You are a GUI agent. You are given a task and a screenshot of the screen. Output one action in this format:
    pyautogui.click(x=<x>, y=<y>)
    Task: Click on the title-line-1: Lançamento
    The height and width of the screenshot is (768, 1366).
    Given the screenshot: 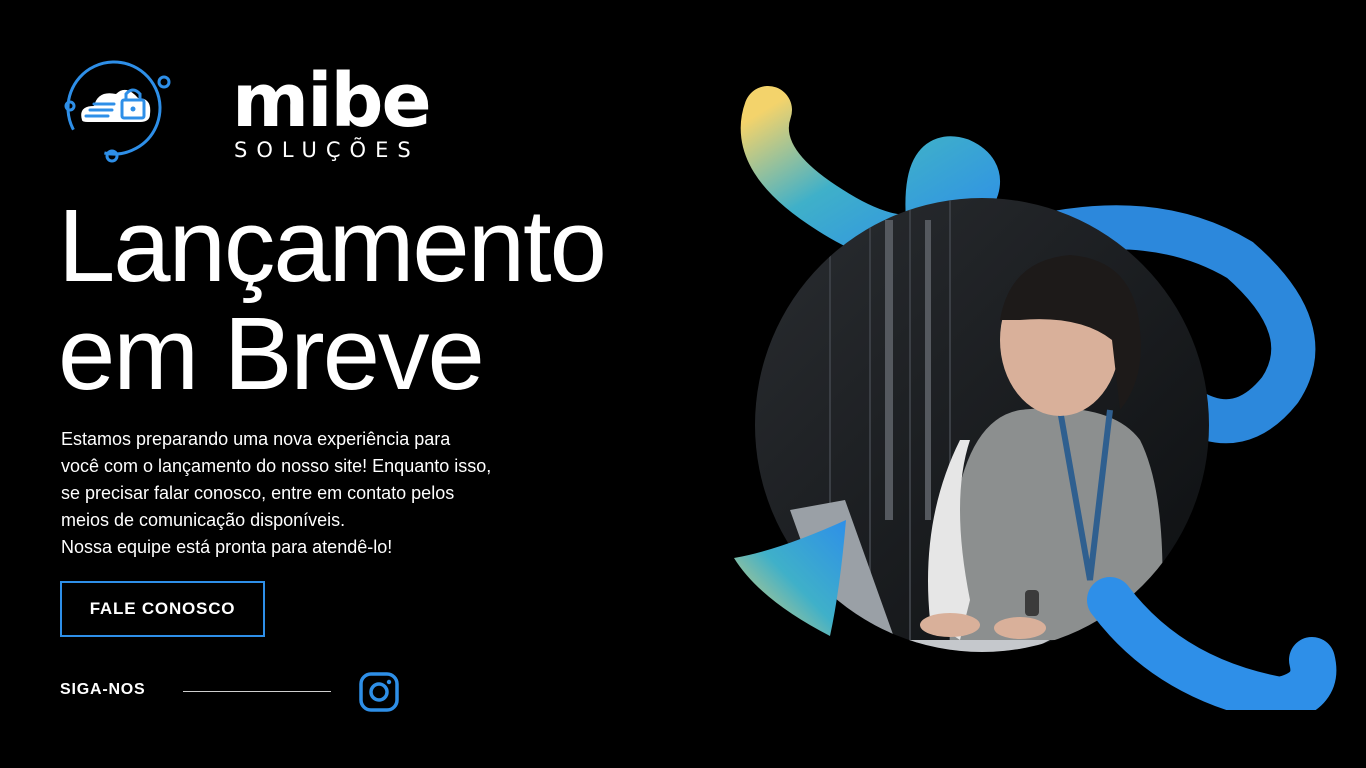 What is the action you would take?
    pyautogui.click(x=332, y=245)
    